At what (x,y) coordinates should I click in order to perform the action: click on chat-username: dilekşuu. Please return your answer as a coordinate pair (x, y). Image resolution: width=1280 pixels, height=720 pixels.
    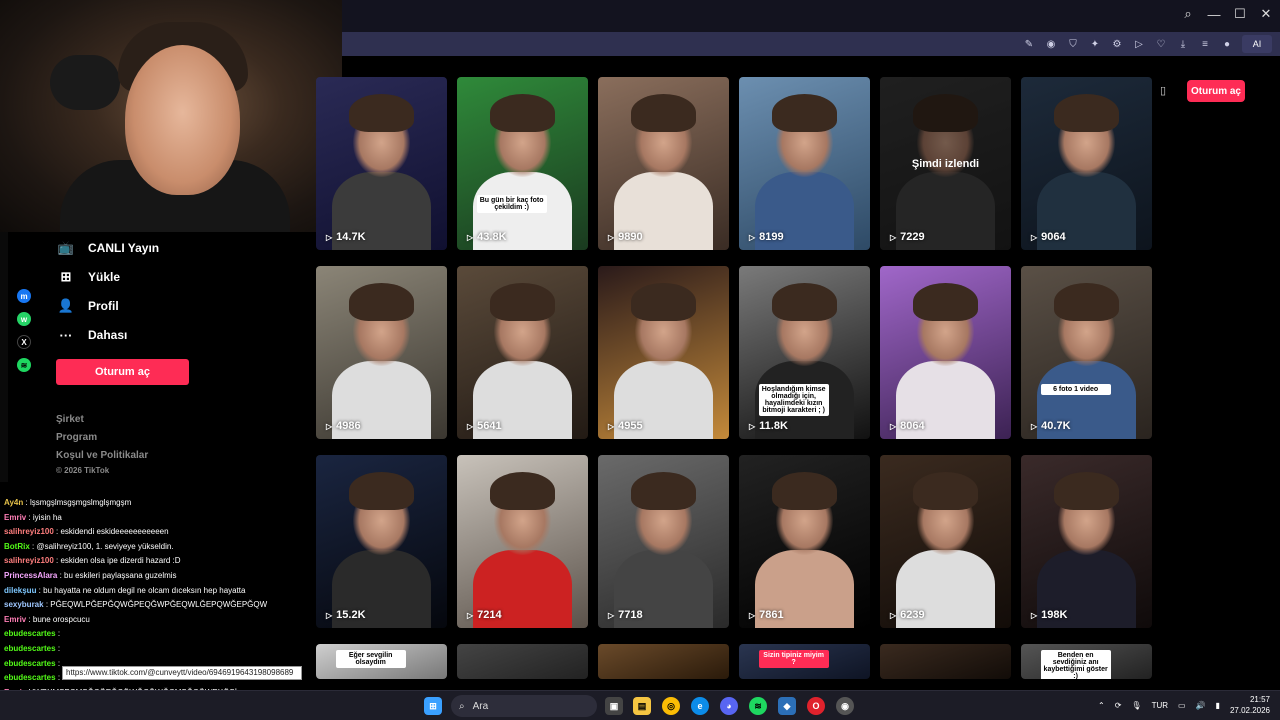
    Looking at the image, I should click on (20, 590).